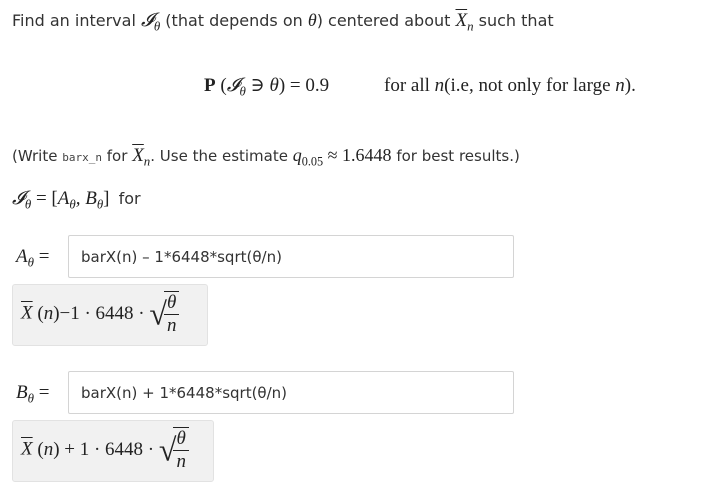  I want to click on hint-estimate: q0.05 ≈ 1.6448, so click(342, 157).